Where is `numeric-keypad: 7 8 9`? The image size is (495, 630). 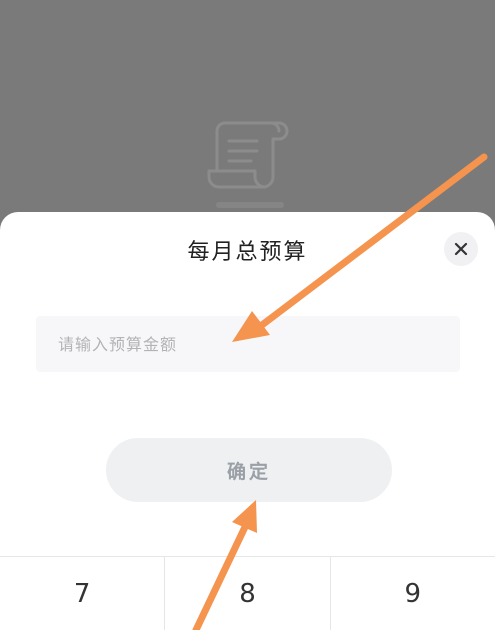
numeric-keypad: 7 8 9 is located at coordinates (247, 593).